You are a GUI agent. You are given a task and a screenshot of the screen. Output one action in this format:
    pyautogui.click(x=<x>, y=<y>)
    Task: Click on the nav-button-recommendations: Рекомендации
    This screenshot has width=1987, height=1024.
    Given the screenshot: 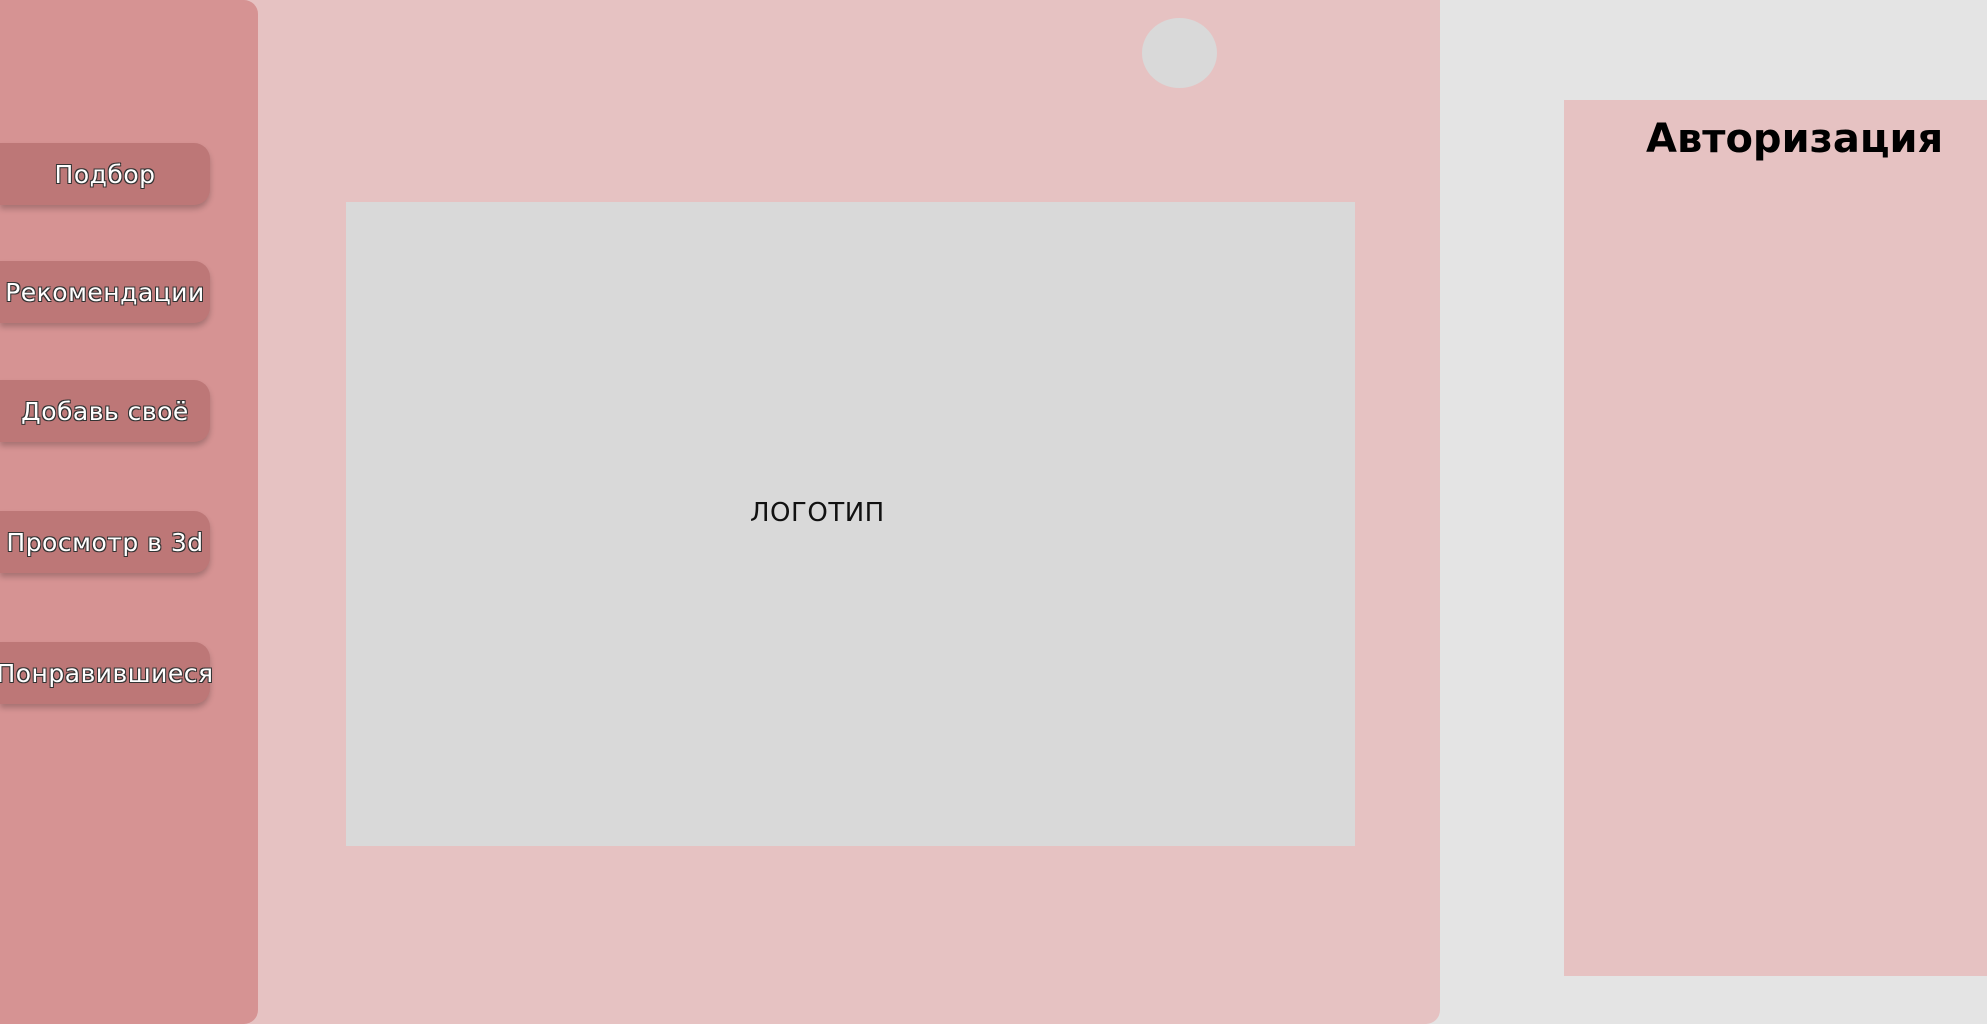 What is the action you would take?
    pyautogui.click(x=105, y=292)
    